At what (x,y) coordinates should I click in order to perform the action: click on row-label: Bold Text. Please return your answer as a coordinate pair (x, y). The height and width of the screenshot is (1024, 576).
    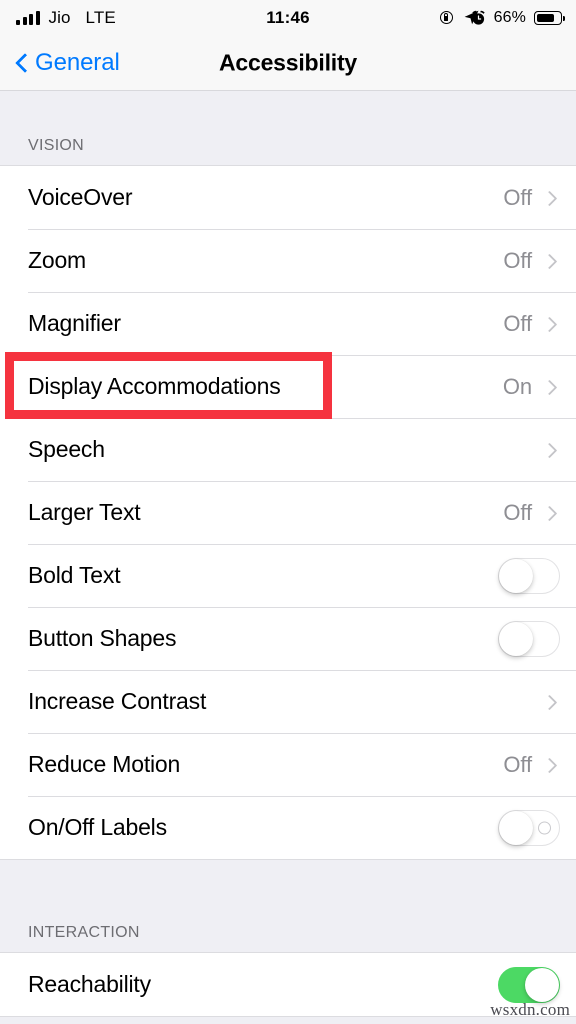
    Looking at the image, I should click on (74, 575).